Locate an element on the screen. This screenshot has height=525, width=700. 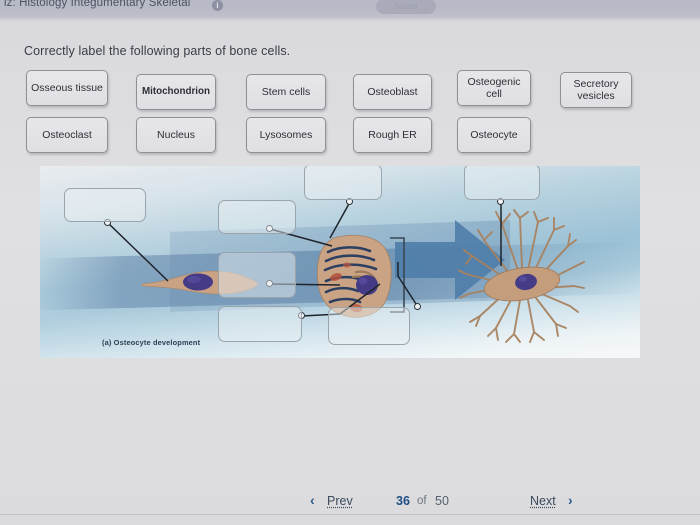
top-bar-underline is located at coordinates (350, 19).